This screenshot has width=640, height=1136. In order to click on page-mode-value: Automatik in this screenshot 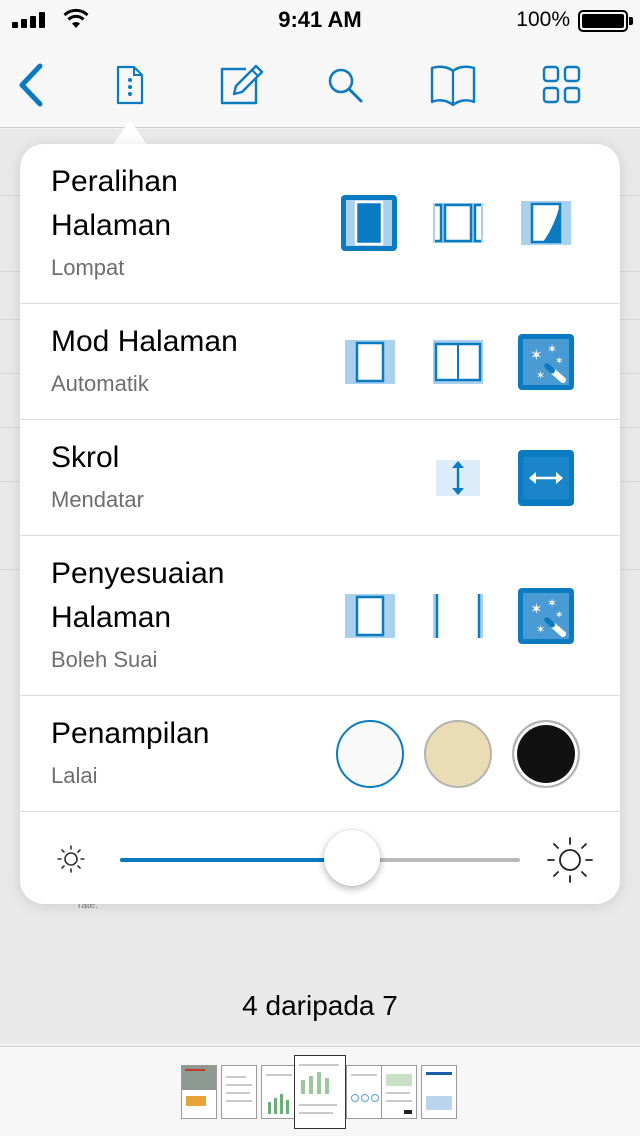, I will do `click(100, 383)`.